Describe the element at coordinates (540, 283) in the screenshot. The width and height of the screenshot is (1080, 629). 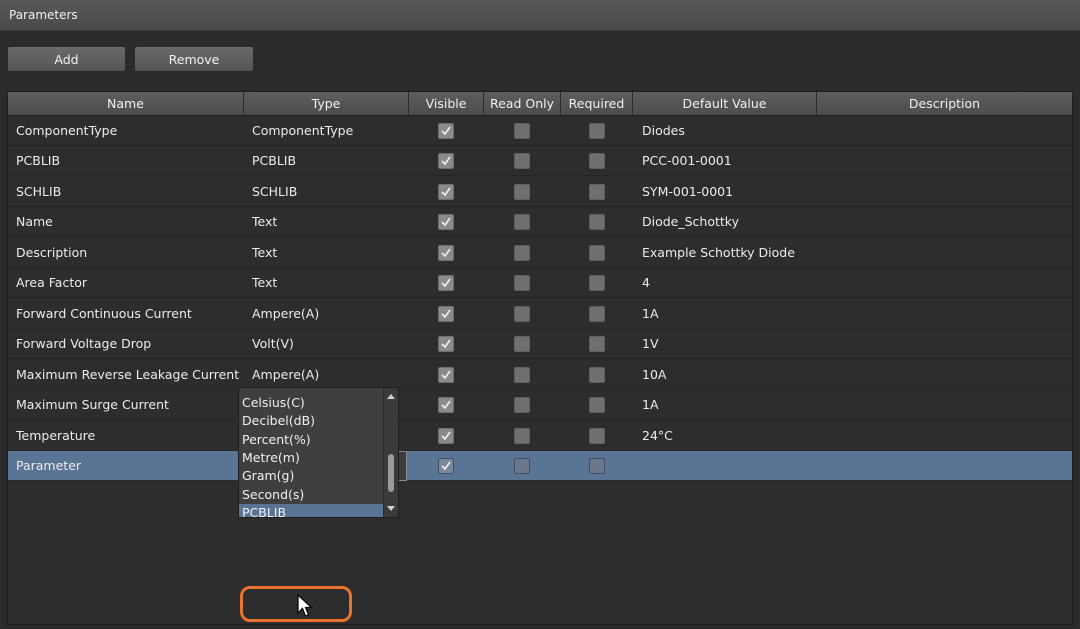
I see `table-row: Area Factor Text 4` at that location.